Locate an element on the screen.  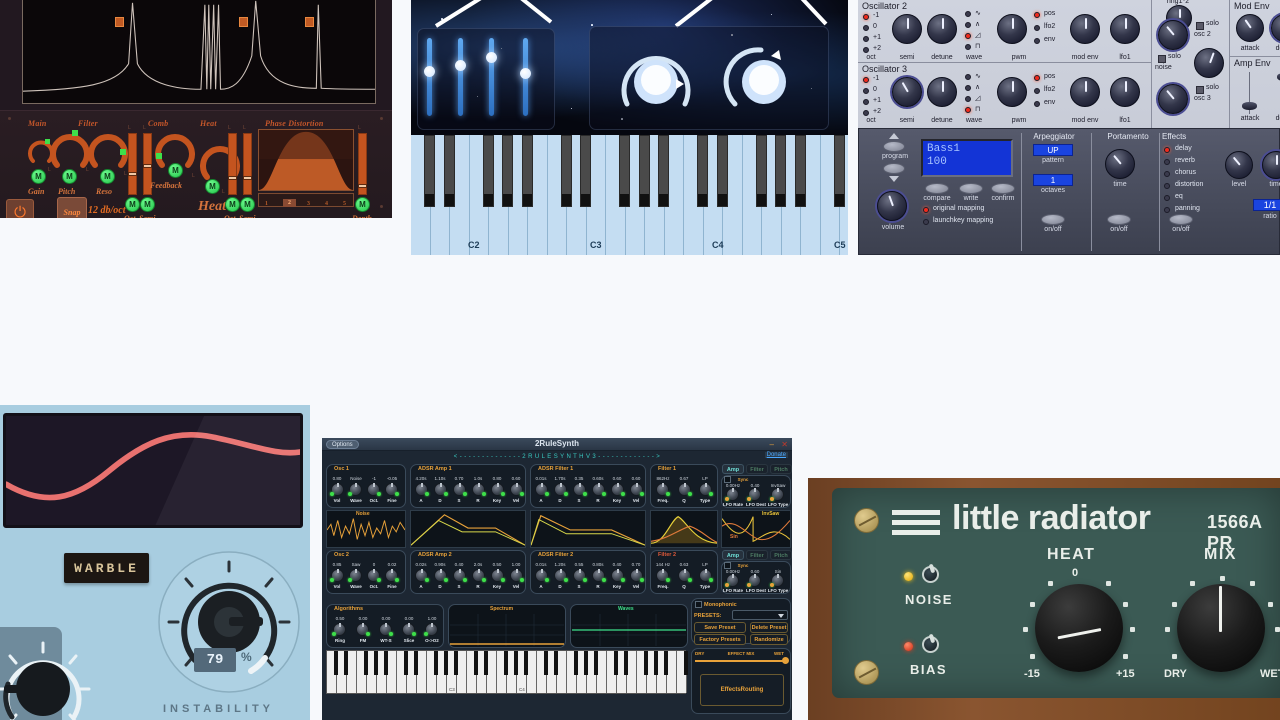
arpeggiator-onoff-button is located at coordinates (1053, 219).